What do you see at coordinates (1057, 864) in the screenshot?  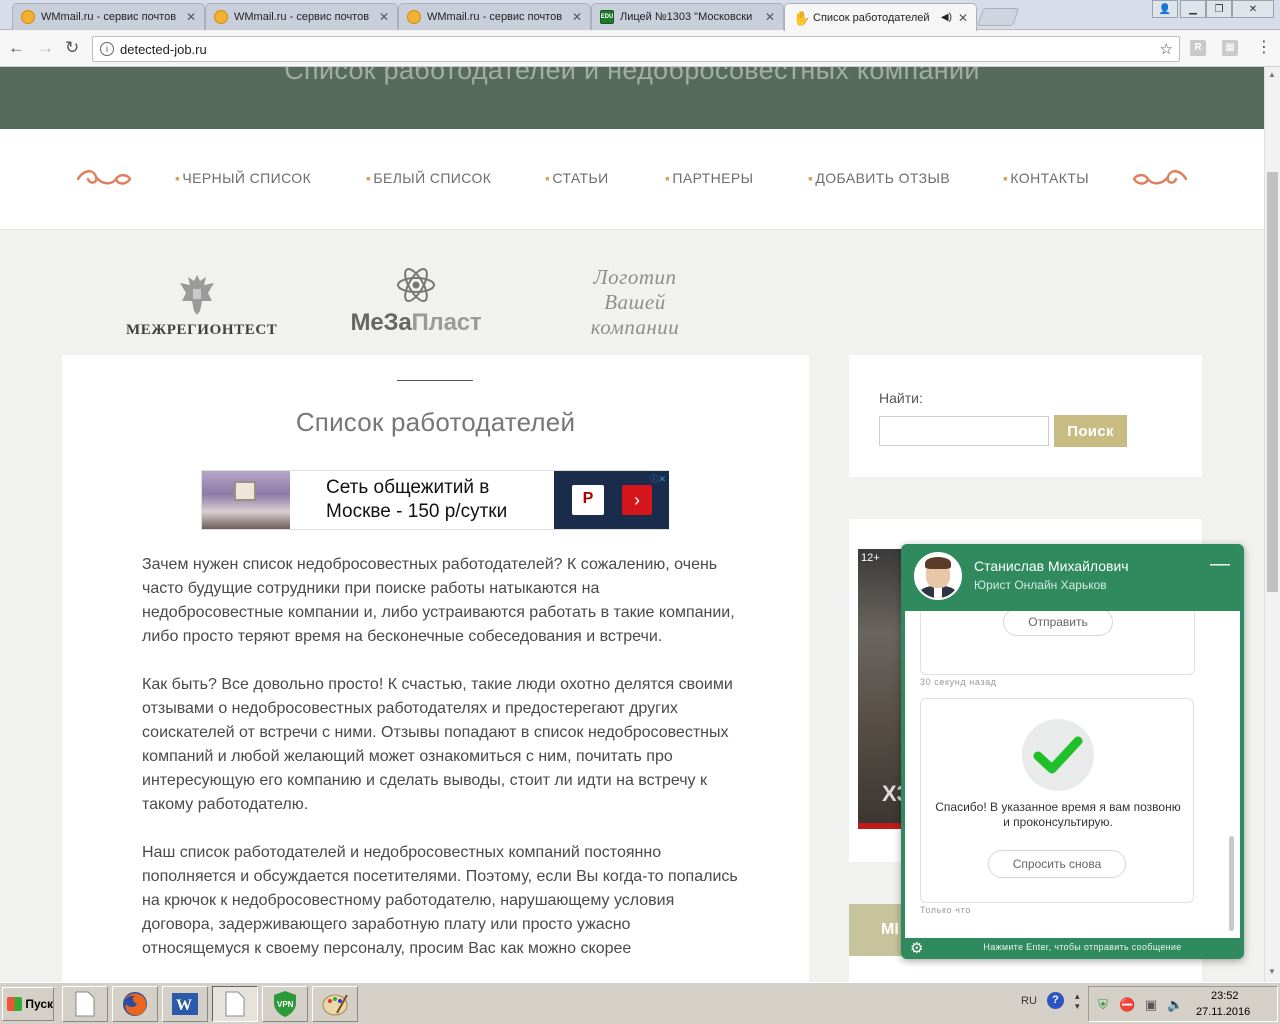 I see `ask-again-button: Спросить снова` at bounding box center [1057, 864].